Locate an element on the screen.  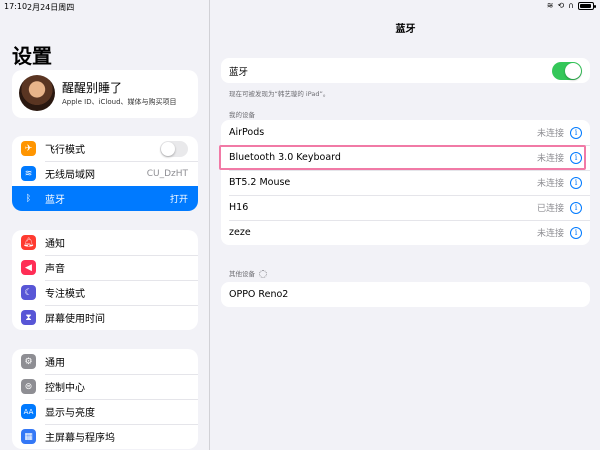
apple-id-profile: 醒醒别睡了 Apple ID、iCloud、媒体与购买项目 is located at coordinates (105, 94).